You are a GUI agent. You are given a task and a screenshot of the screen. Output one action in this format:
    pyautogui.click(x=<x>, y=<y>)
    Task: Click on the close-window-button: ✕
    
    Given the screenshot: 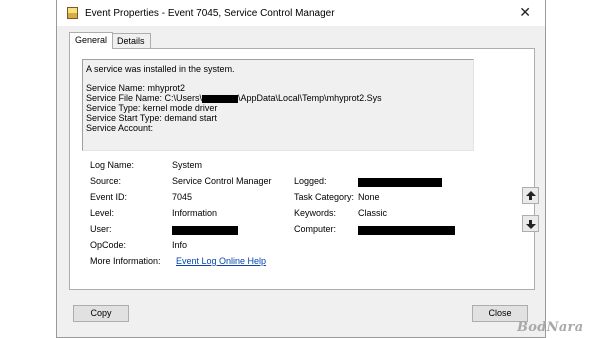 What is the action you would take?
    pyautogui.click(x=525, y=12)
    